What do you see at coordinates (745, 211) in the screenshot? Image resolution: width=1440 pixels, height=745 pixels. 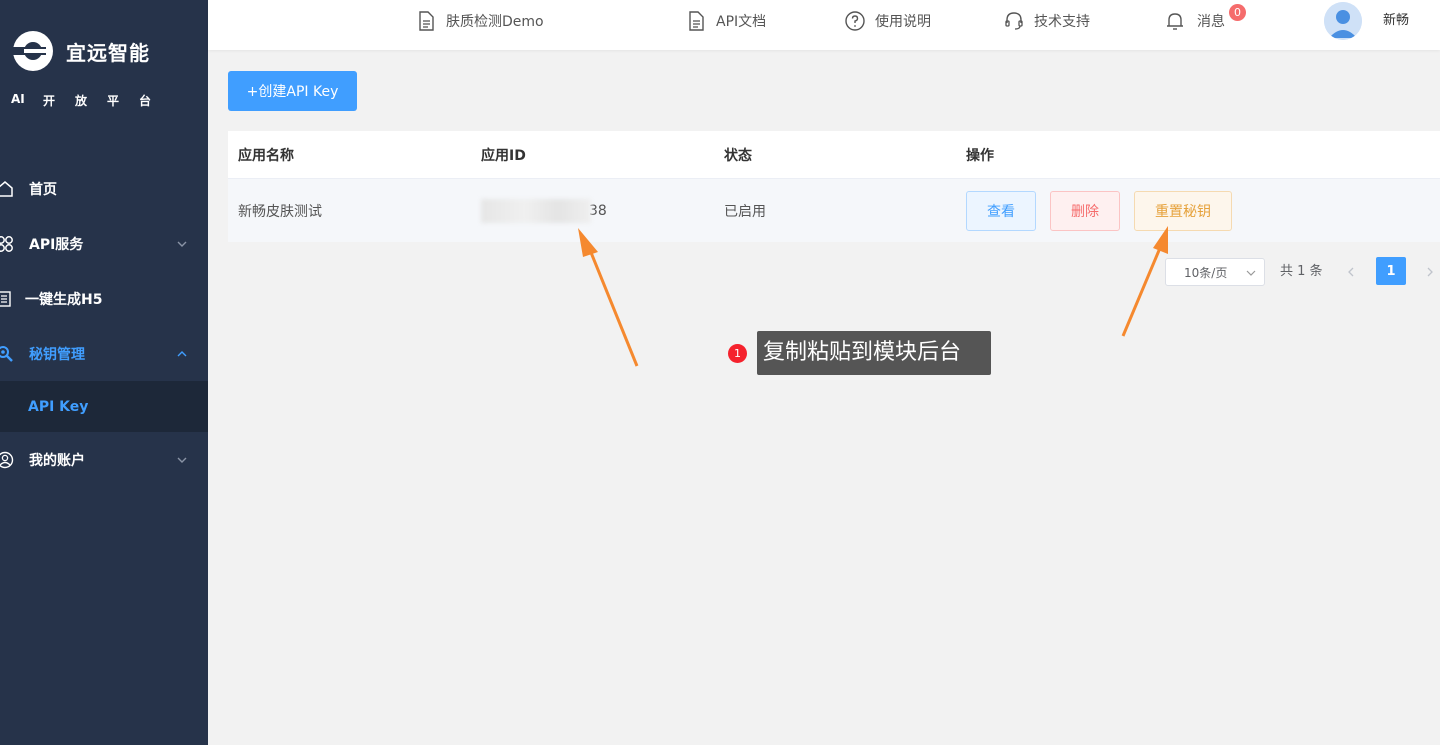 I see `status-cell: 已启用` at bounding box center [745, 211].